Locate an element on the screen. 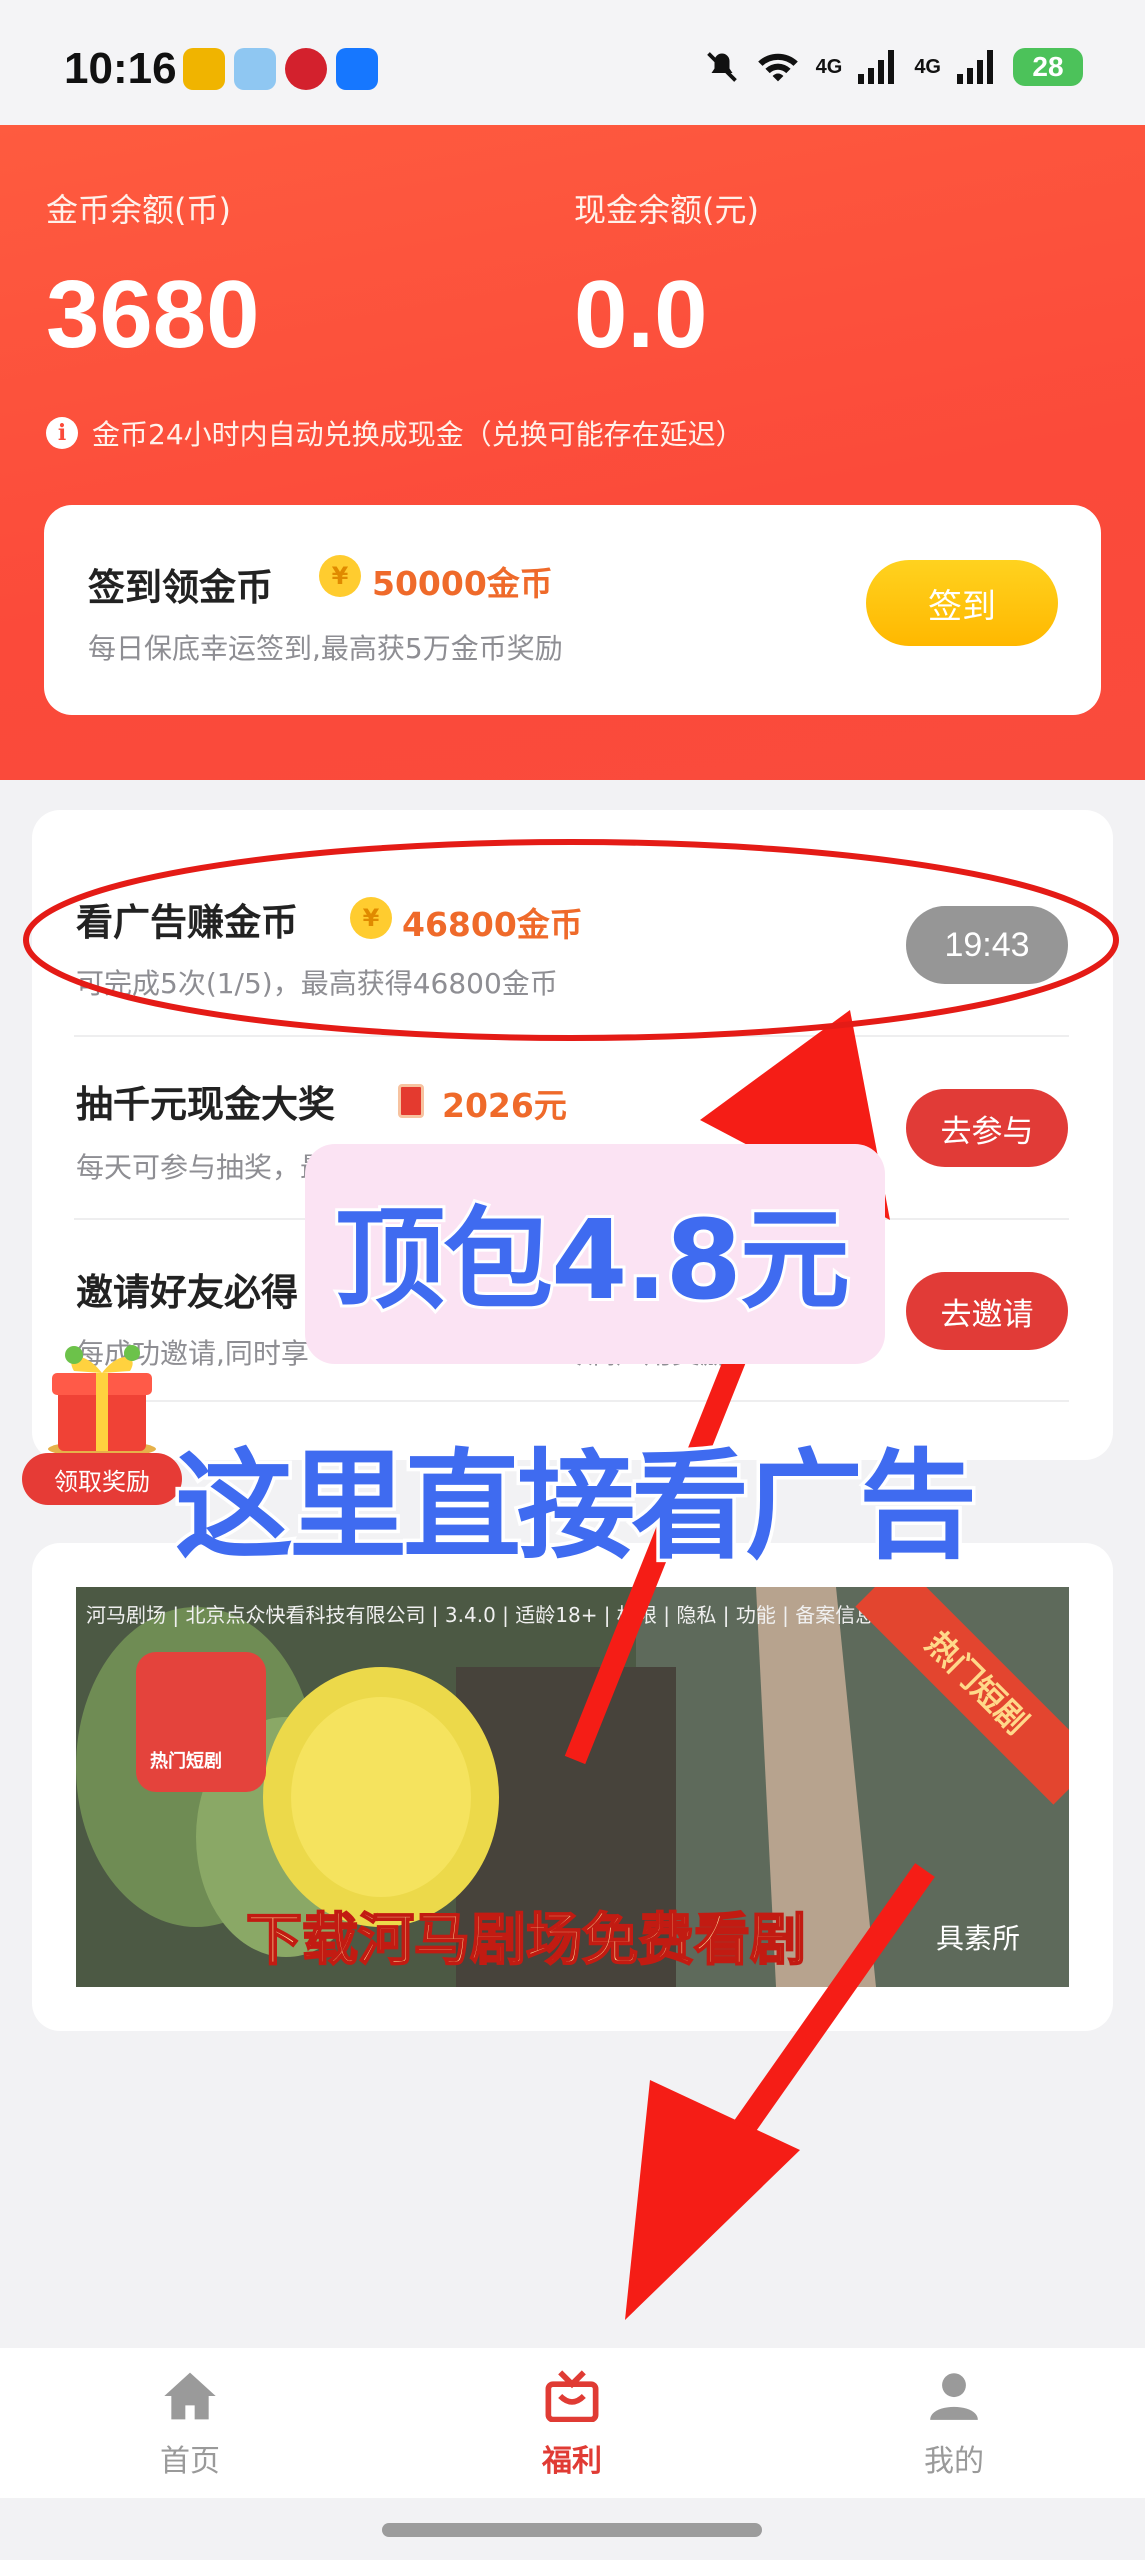  bottom-nav: 首页 福利 我的 is located at coordinates (572, 2423).